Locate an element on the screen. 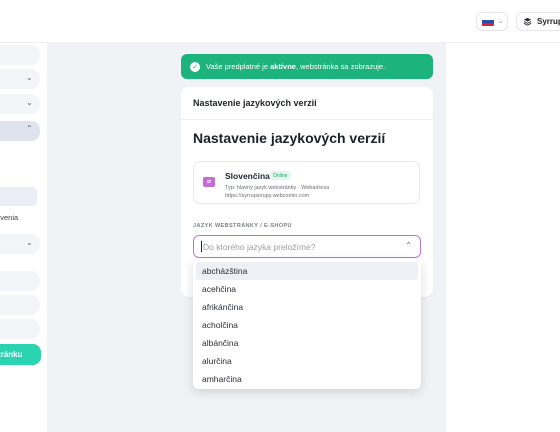  status-badge: Online is located at coordinates (280, 175).